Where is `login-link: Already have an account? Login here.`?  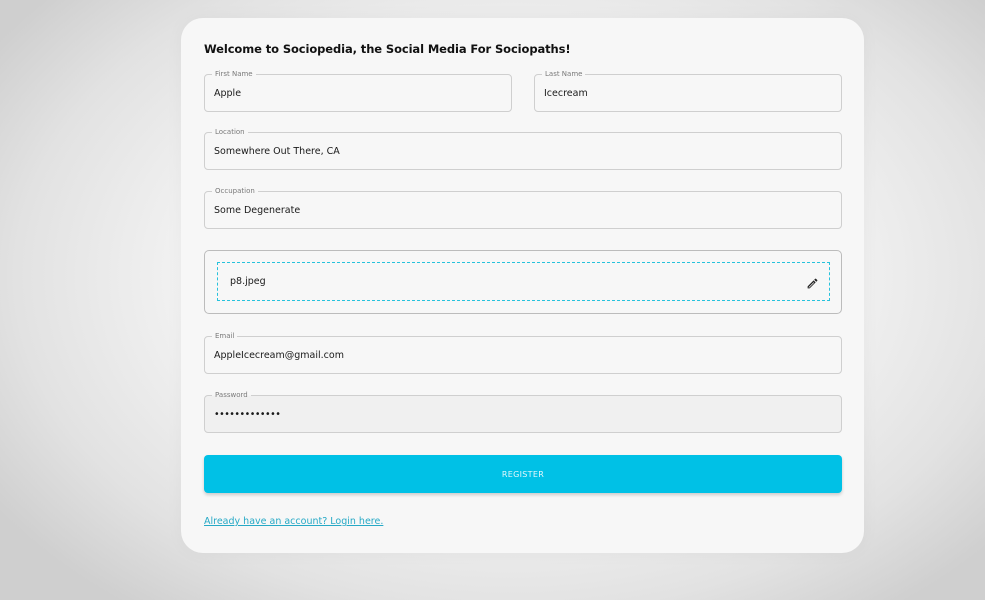
login-link: Already have an account? Login here. is located at coordinates (293, 521).